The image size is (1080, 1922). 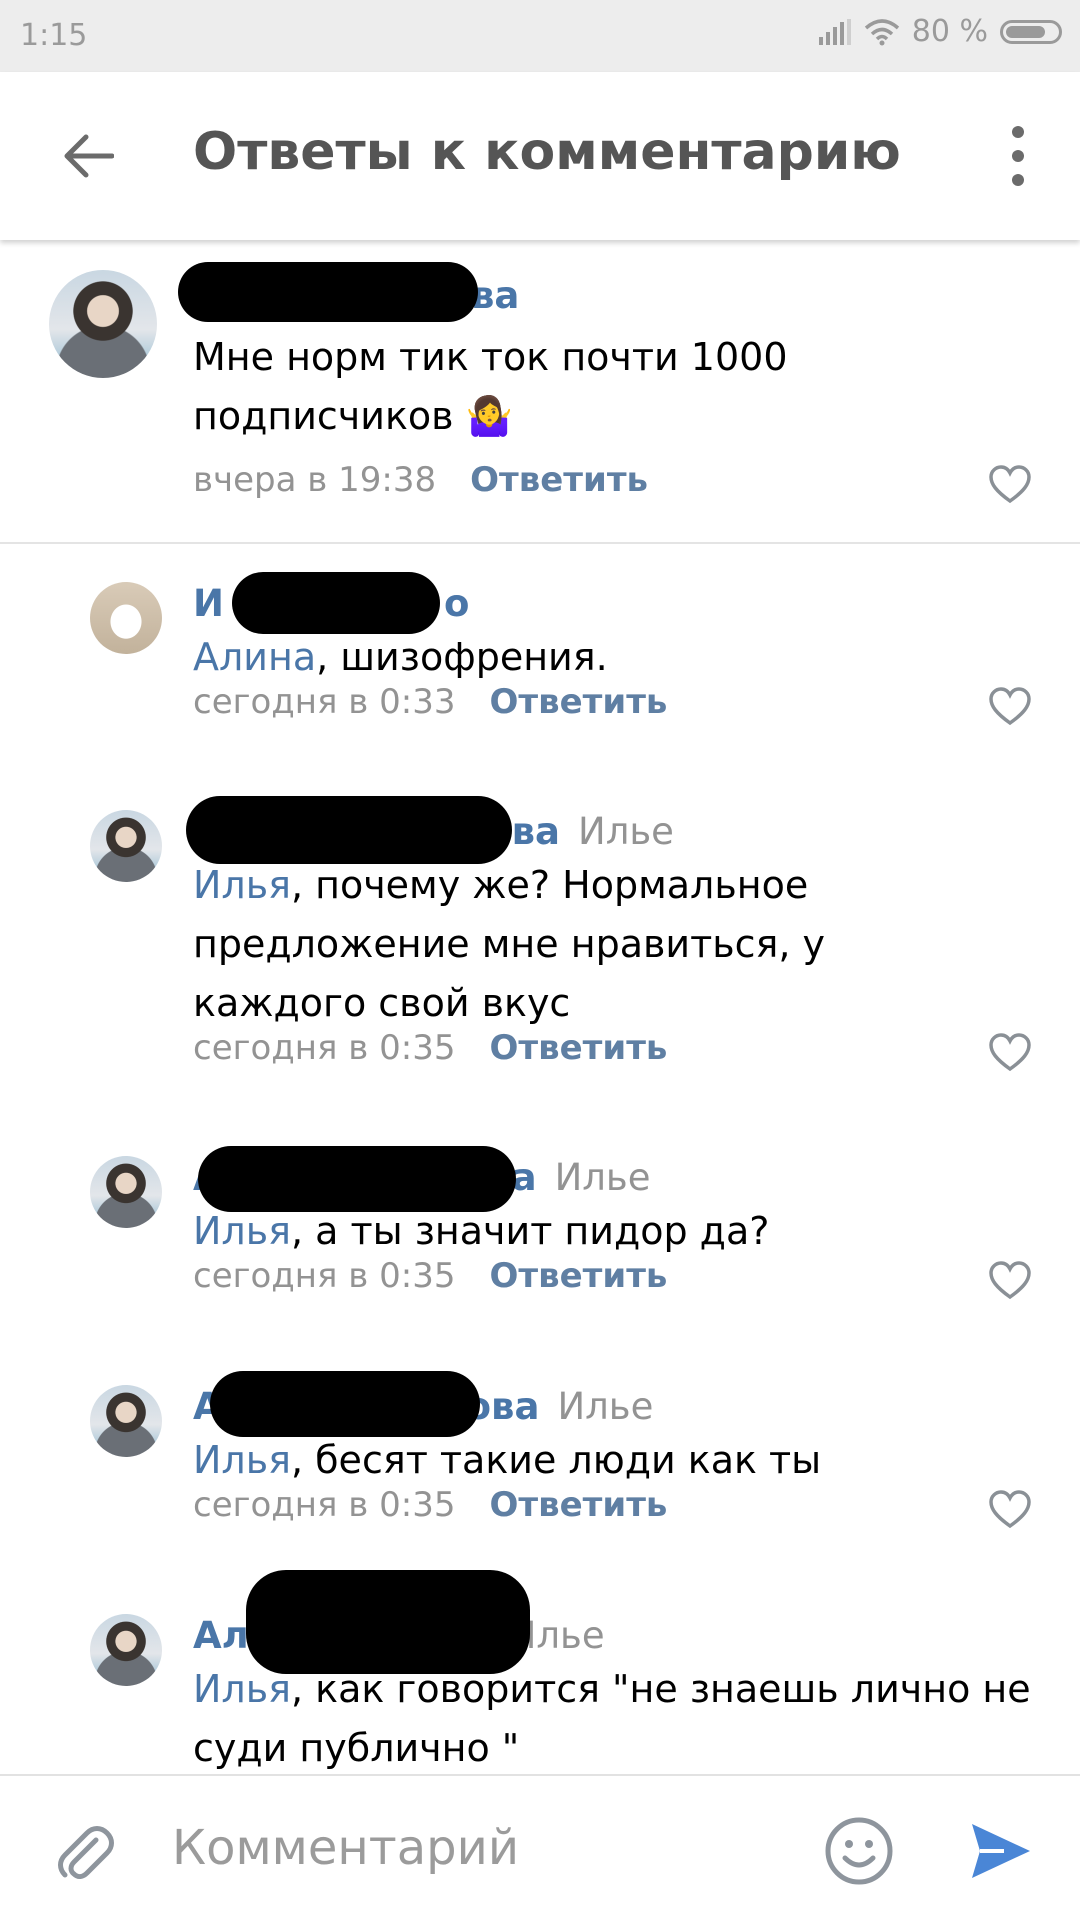 What do you see at coordinates (1031, 31) in the screenshot?
I see `battery-icon` at bounding box center [1031, 31].